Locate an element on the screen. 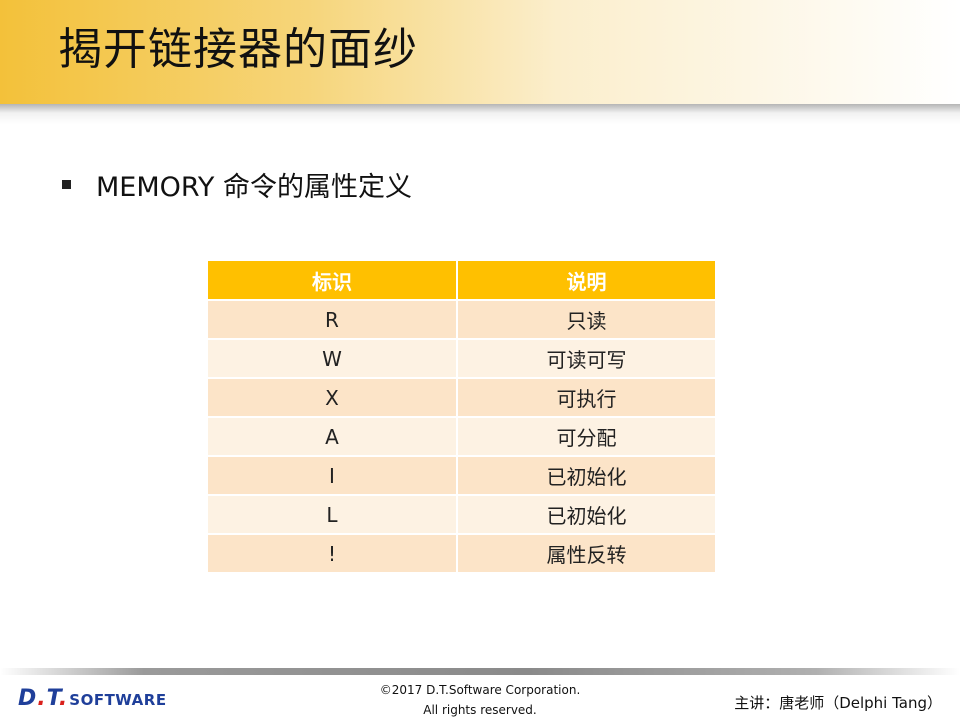 This screenshot has height=720, width=960. description-cell: 可读可写 is located at coordinates (586, 358).